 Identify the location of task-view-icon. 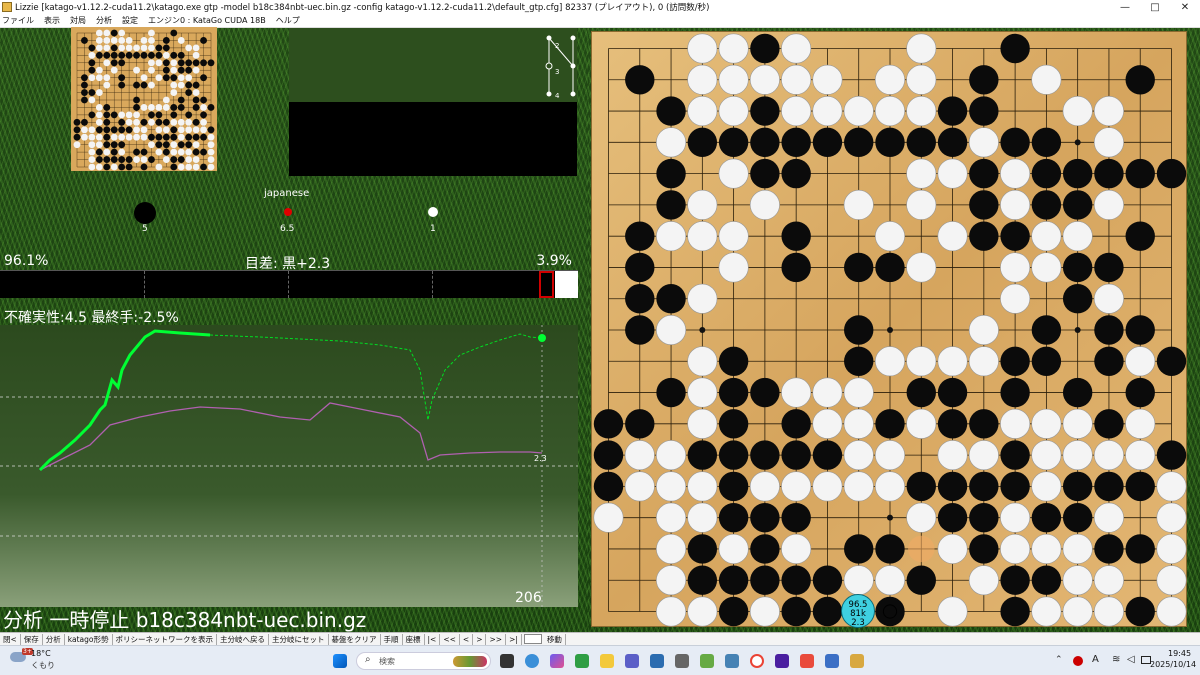
(507, 661).